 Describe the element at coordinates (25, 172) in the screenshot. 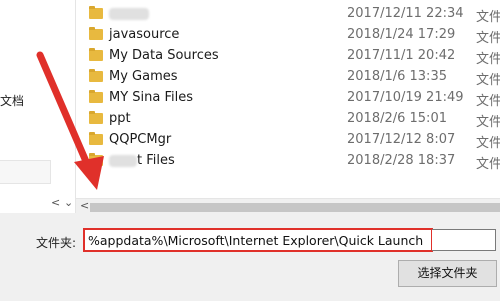

I see `nav-item-blank` at that location.